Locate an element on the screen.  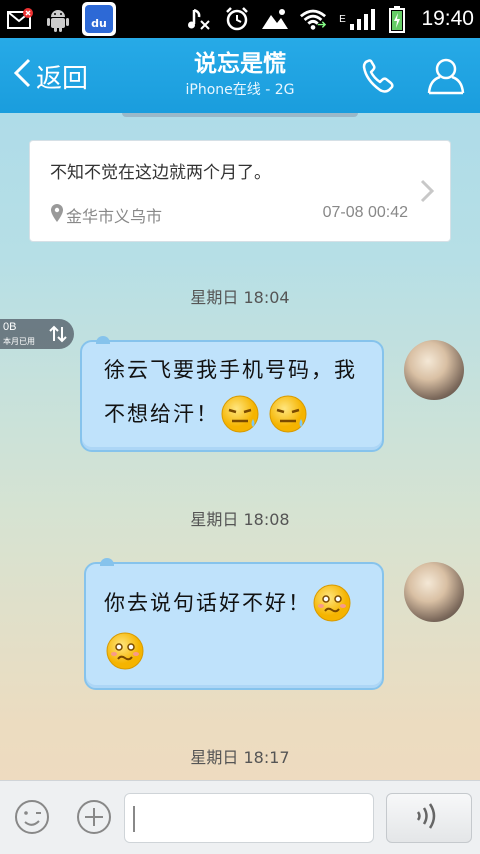
back-label: 返回 is located at coordinates (62, 78).